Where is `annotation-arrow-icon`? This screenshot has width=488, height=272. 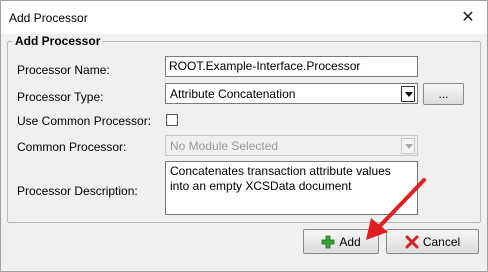
annotation-arrow-icon is located at coordinates (396, 209).